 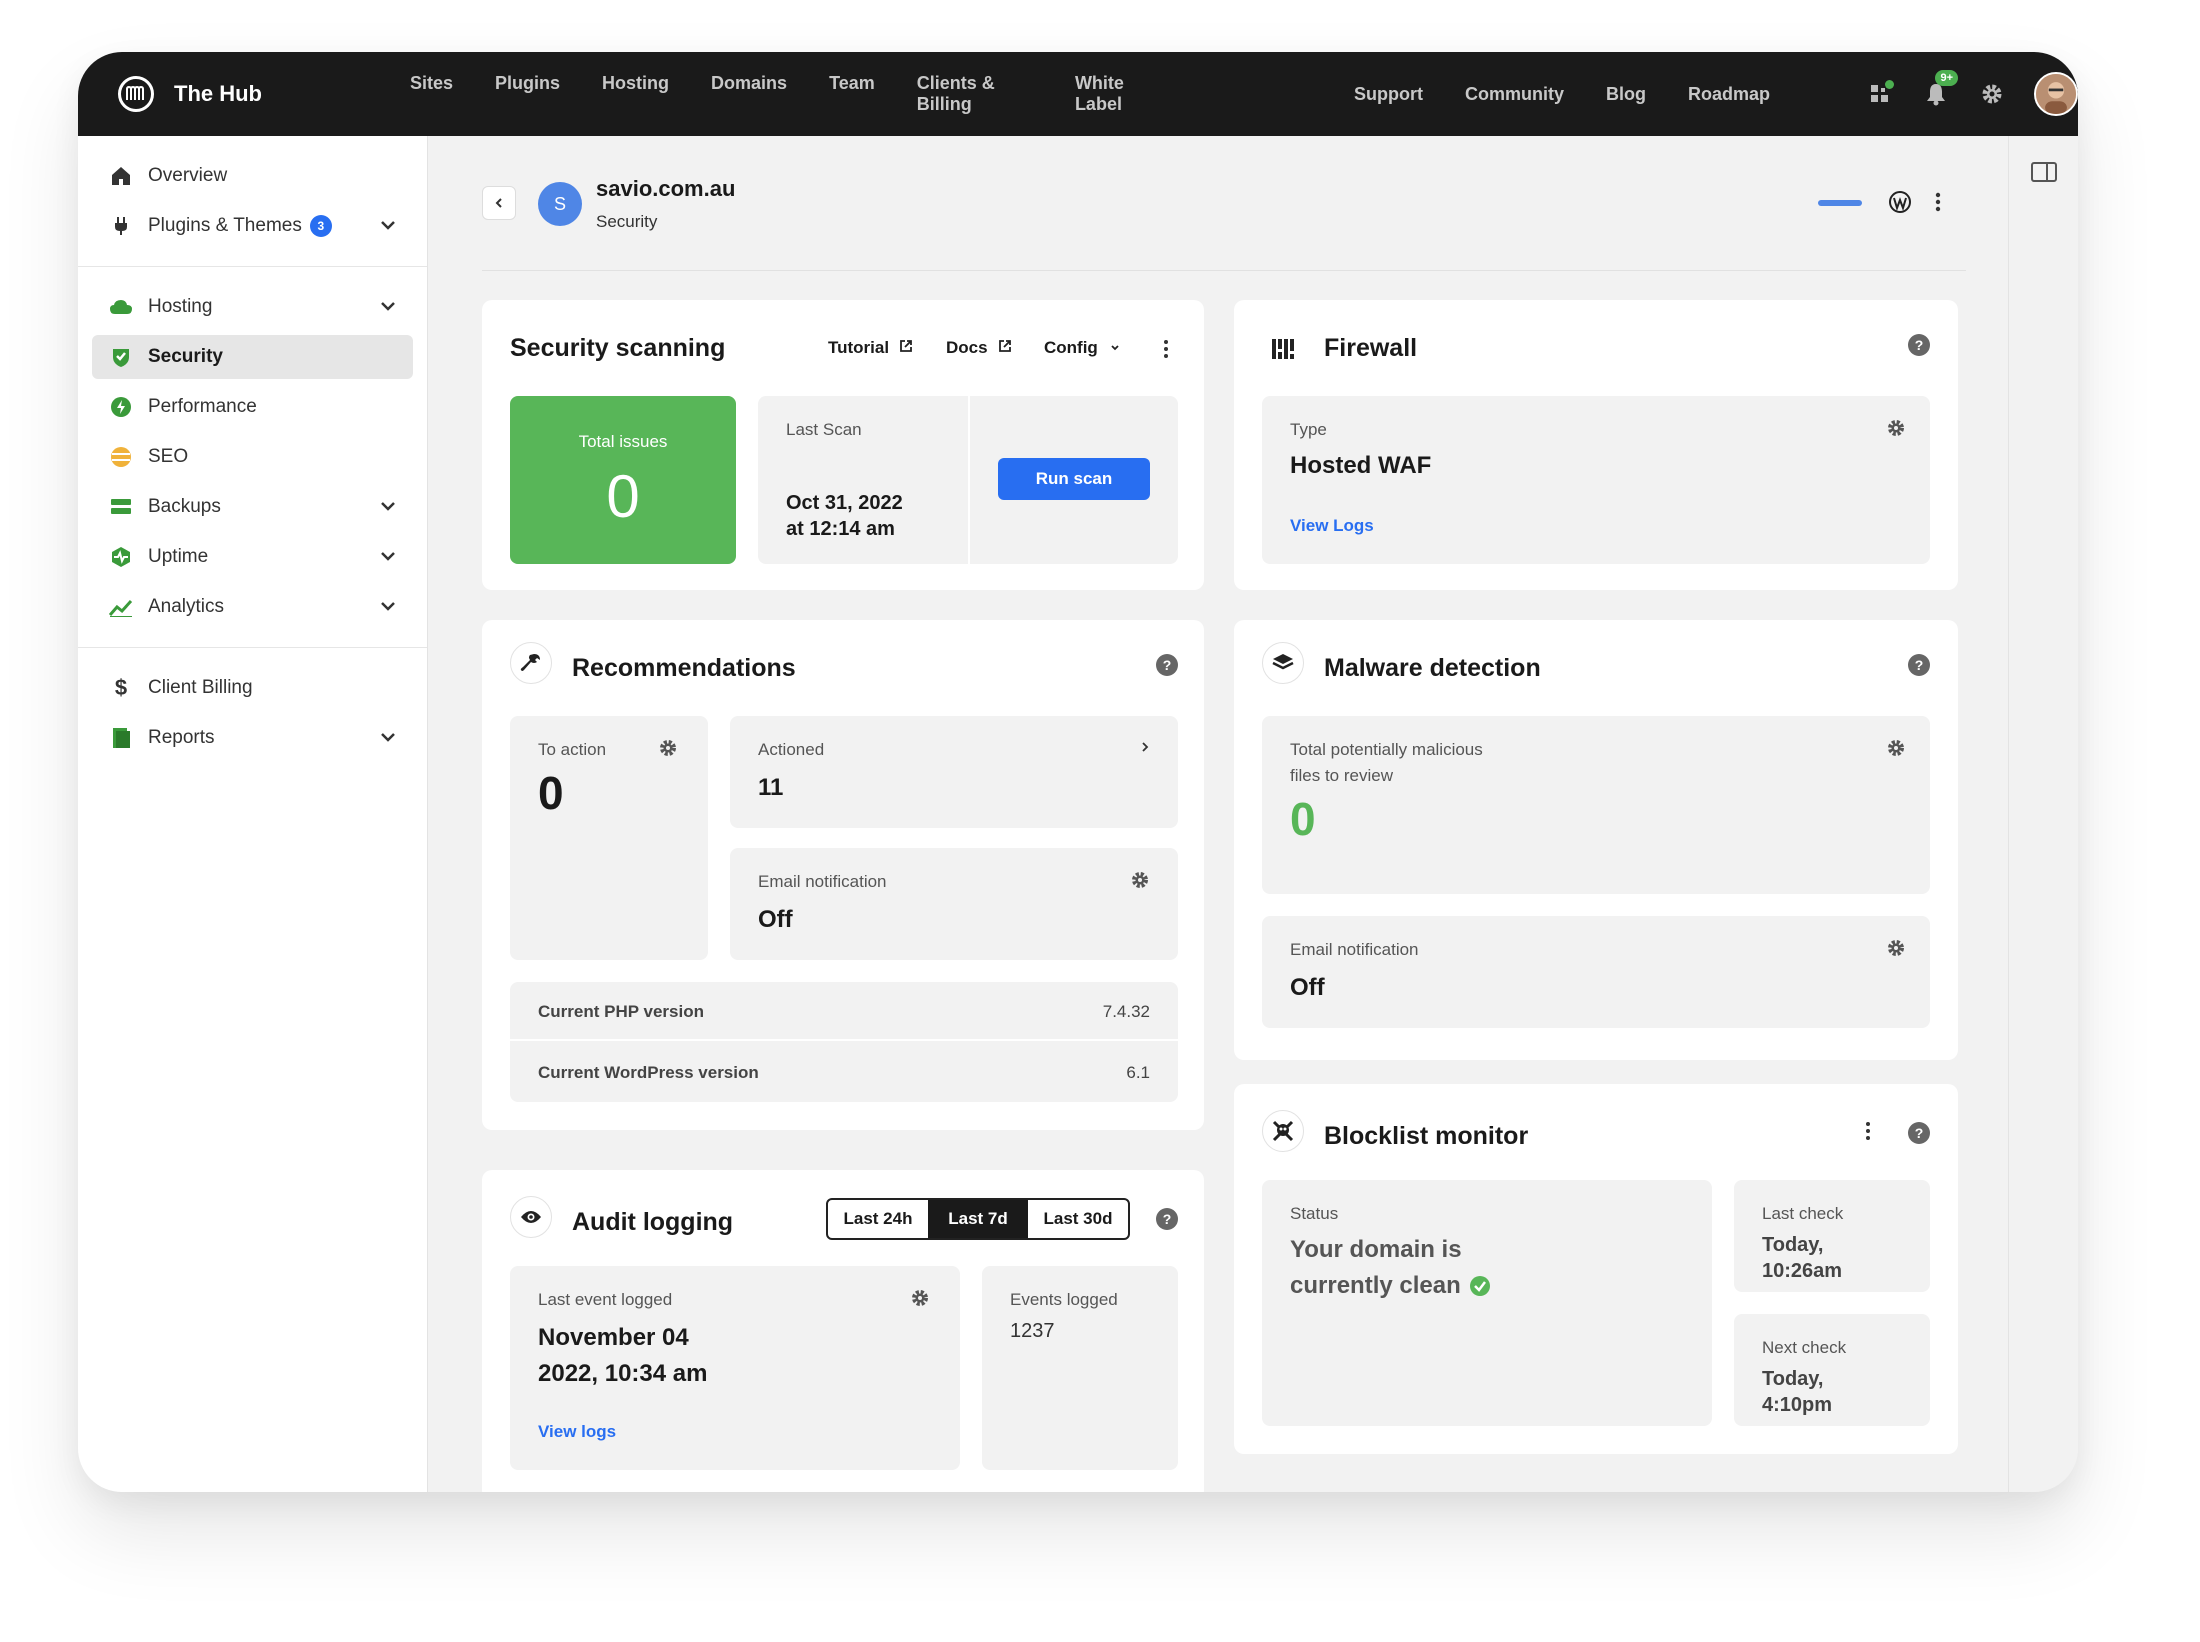 I want to click on nav-sites: Sites, so click(x=431, y=94).